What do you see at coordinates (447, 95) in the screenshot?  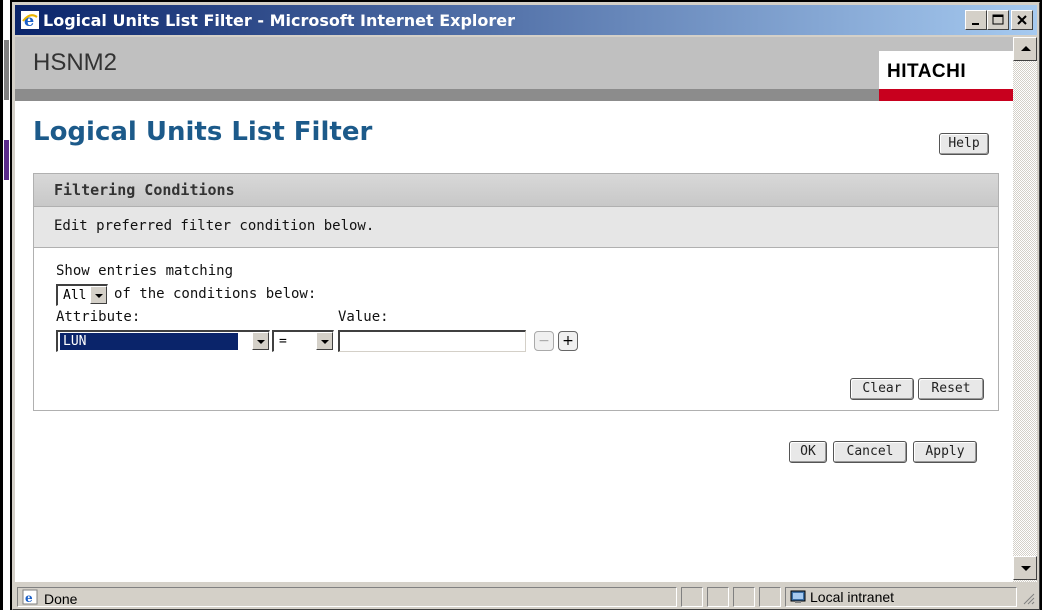 I see `banner-underline` at bounding box center [447, 95].